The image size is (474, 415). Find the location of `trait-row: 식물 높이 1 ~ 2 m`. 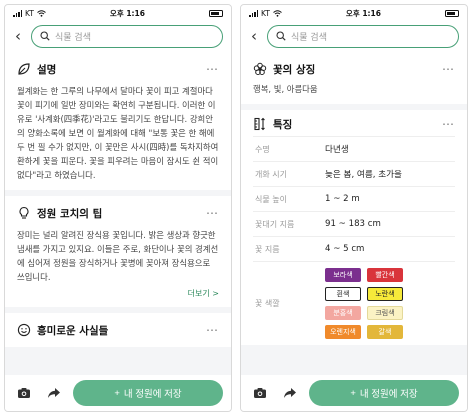

trait-row: 식물 높이 1 ~ 2 m is located at coordinates (354, 198).